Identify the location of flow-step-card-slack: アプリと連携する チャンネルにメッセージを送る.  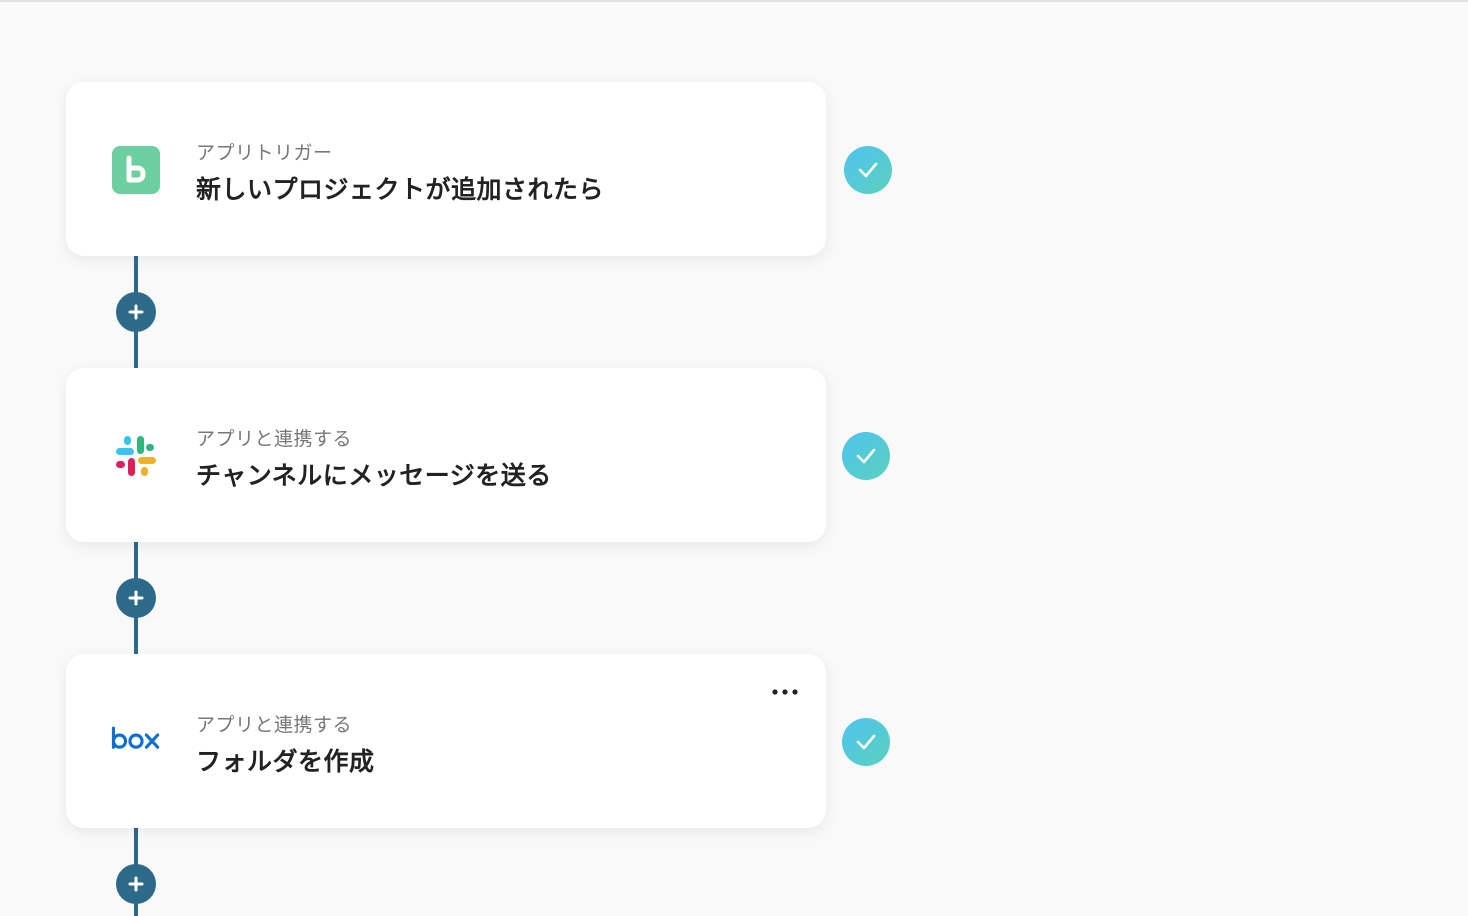
(446, 455).